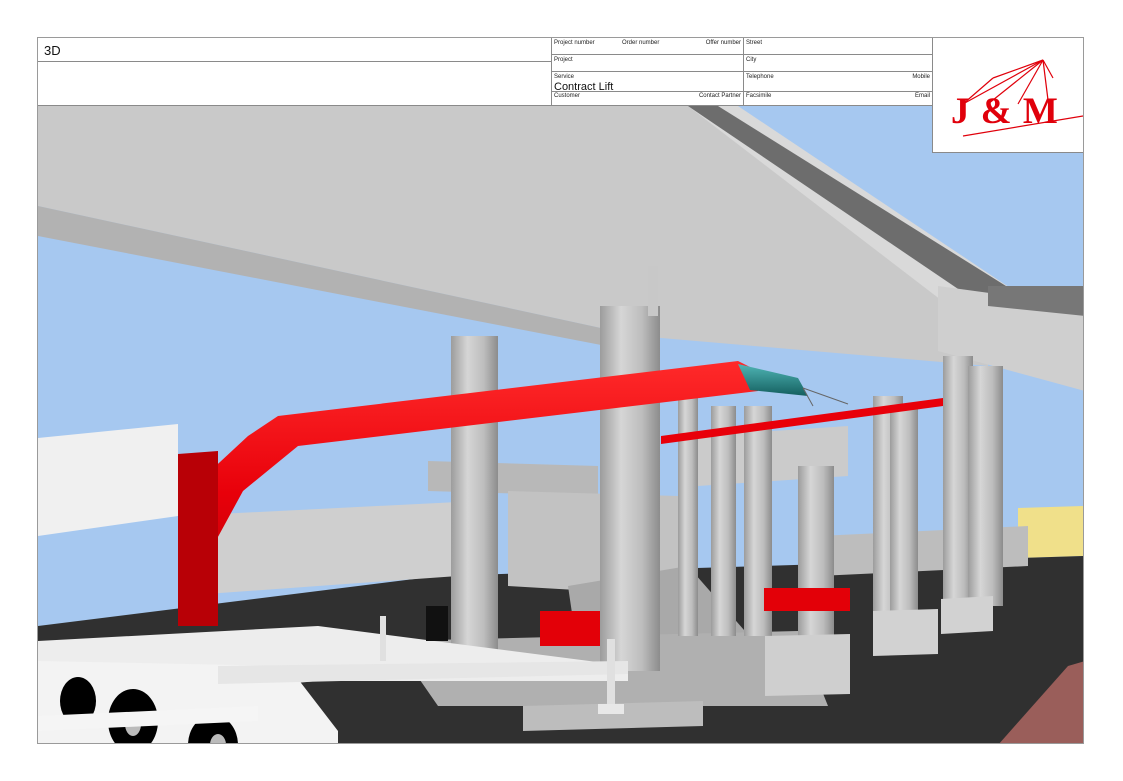  I want to click on outrigger-pad, so click(611, 709).